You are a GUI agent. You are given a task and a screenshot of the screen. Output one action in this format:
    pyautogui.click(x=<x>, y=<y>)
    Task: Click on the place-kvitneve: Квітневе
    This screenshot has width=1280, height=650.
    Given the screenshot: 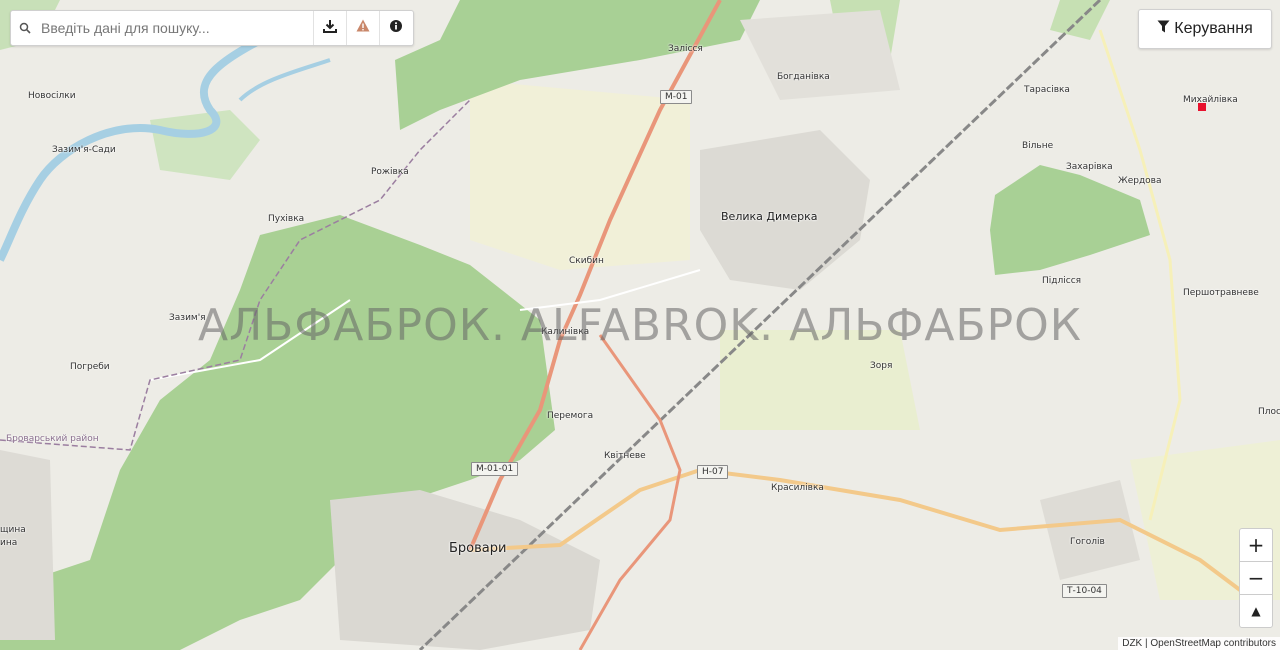 What is the action you would take?
    pyautogui.click(x=625, y=456)
    